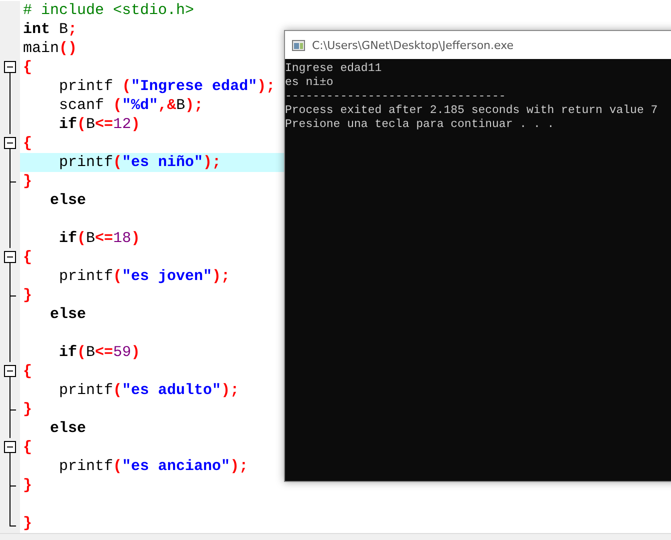  Describe the element at coordinates (420, 125) in the screenshot. I see `console-output-line: Presione una tecla para continuar . . .` at that location.